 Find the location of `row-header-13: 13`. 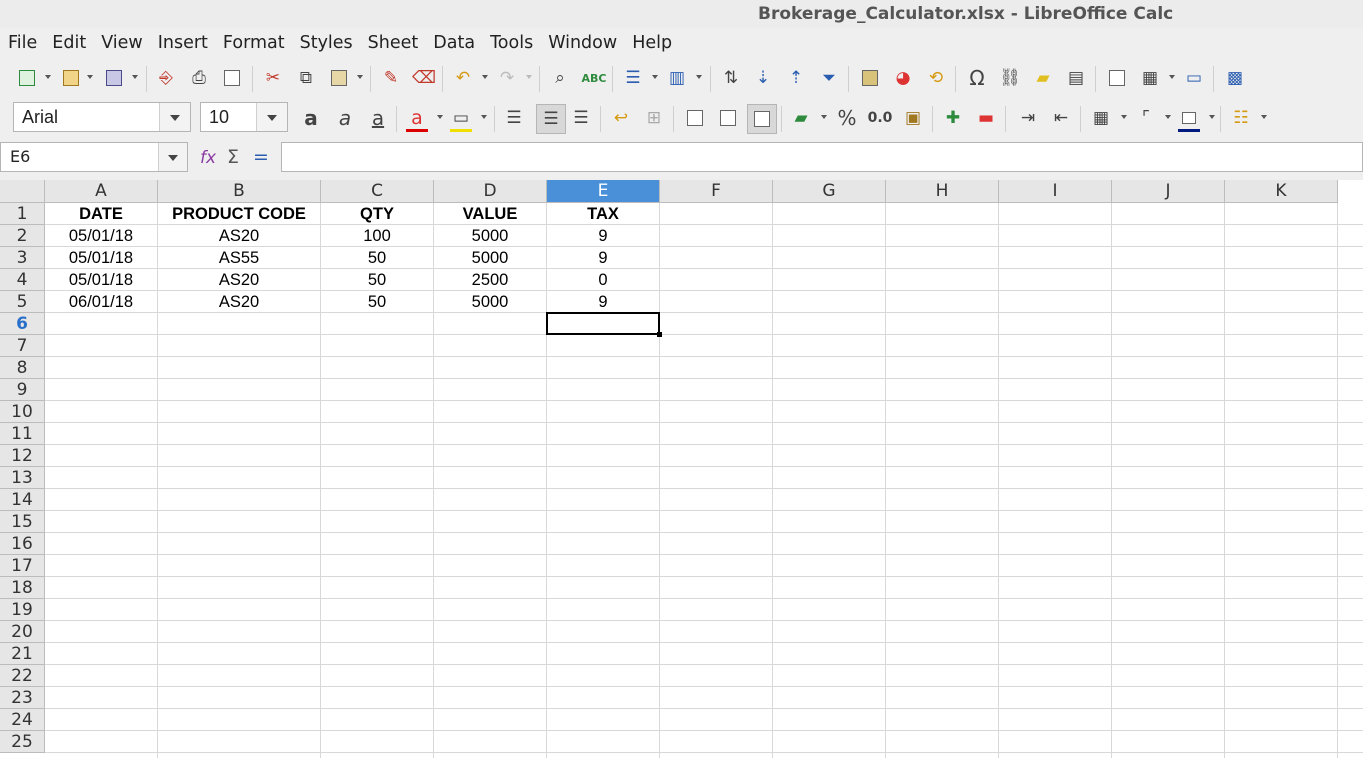

row-header-13: 13 is located at coordinates (22, 478).